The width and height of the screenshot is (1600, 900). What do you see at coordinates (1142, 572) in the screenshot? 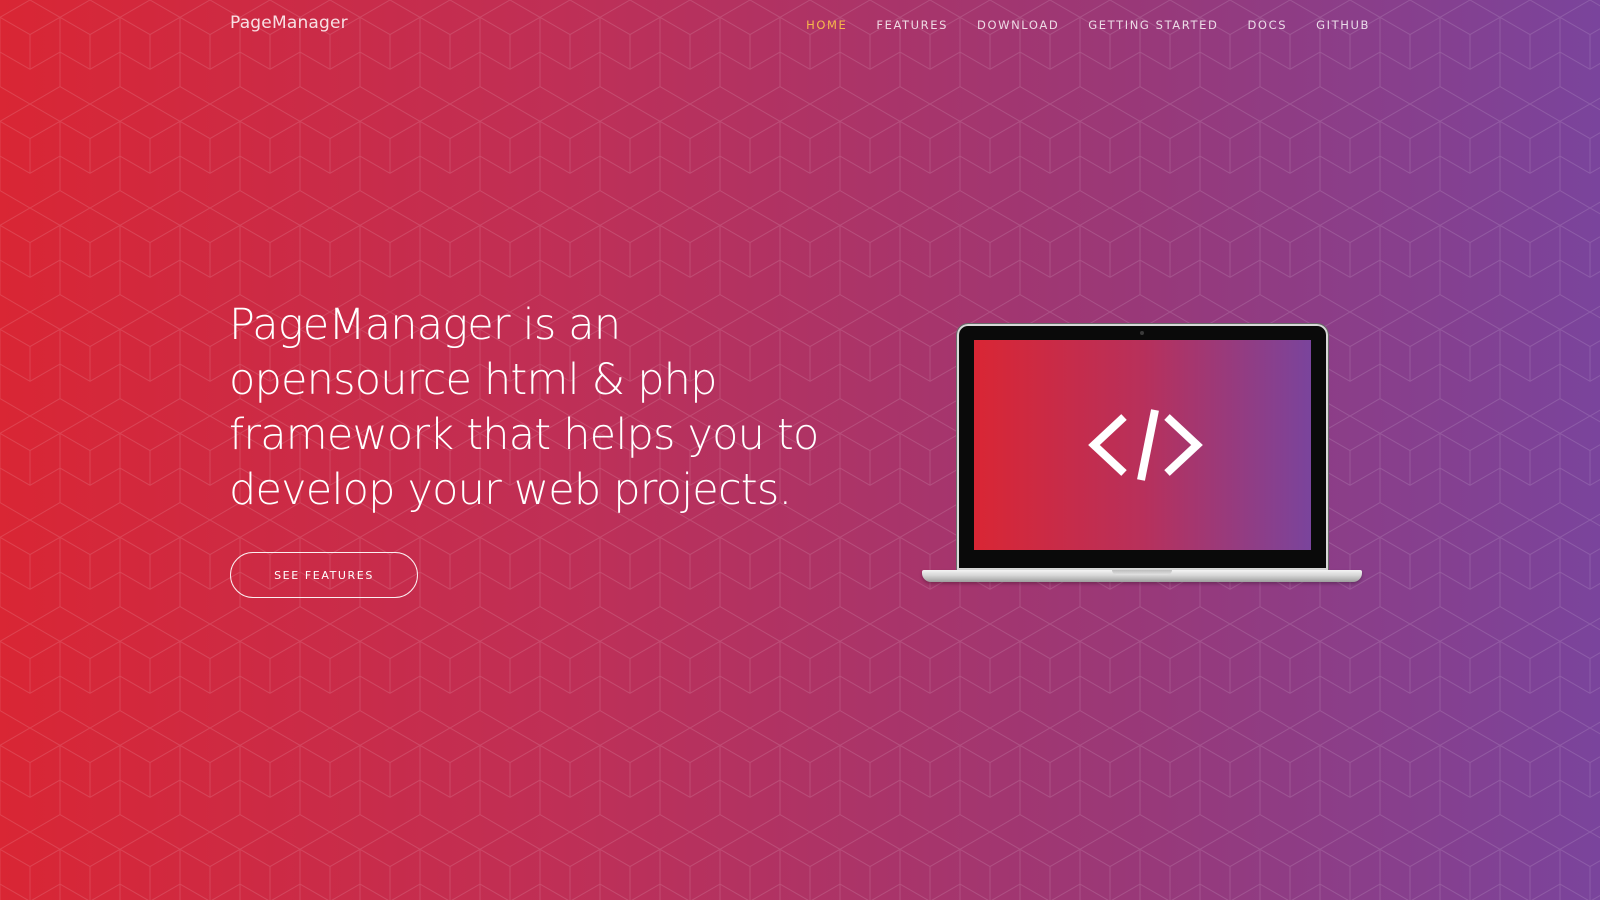
I see `laptop-notch` at bounding box center [1142, 572].